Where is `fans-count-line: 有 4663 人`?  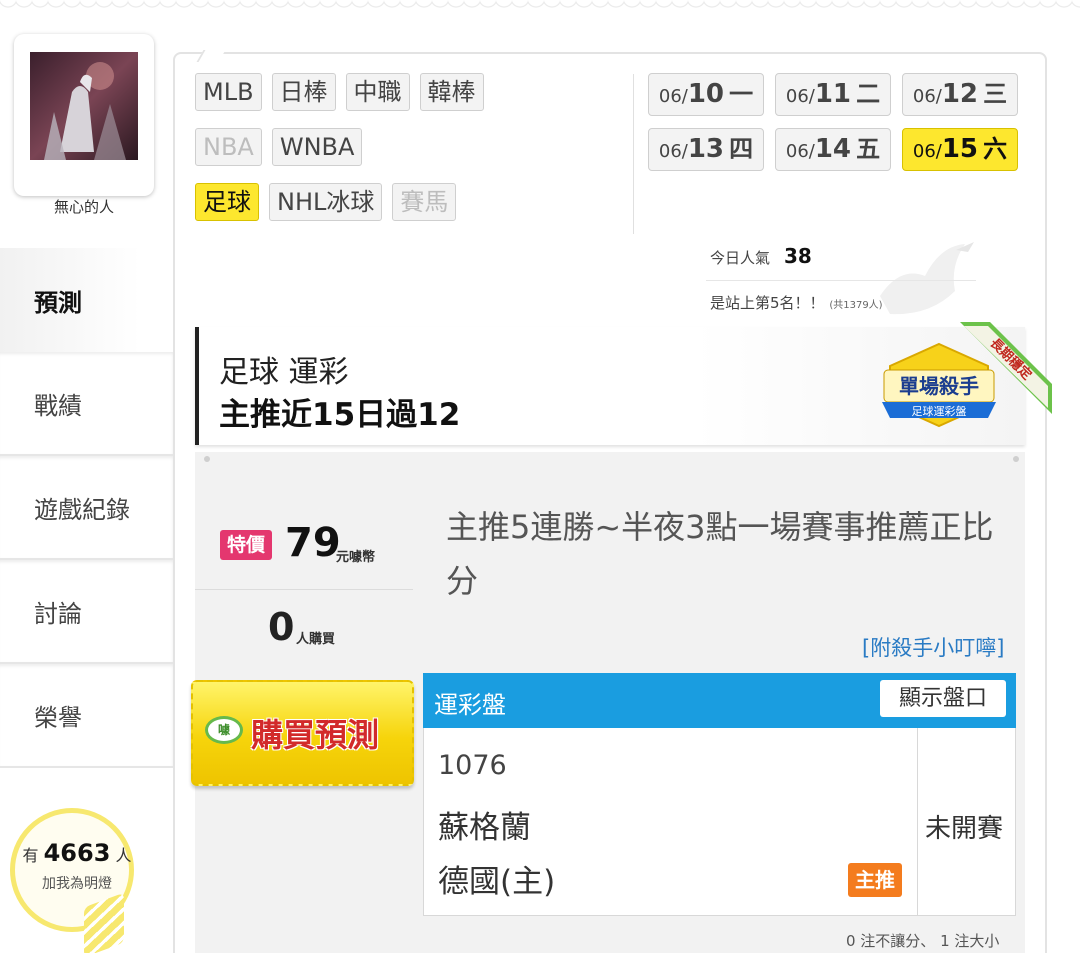
fans-count-line: 有 4663 人 is located at coordinates (77, 853).